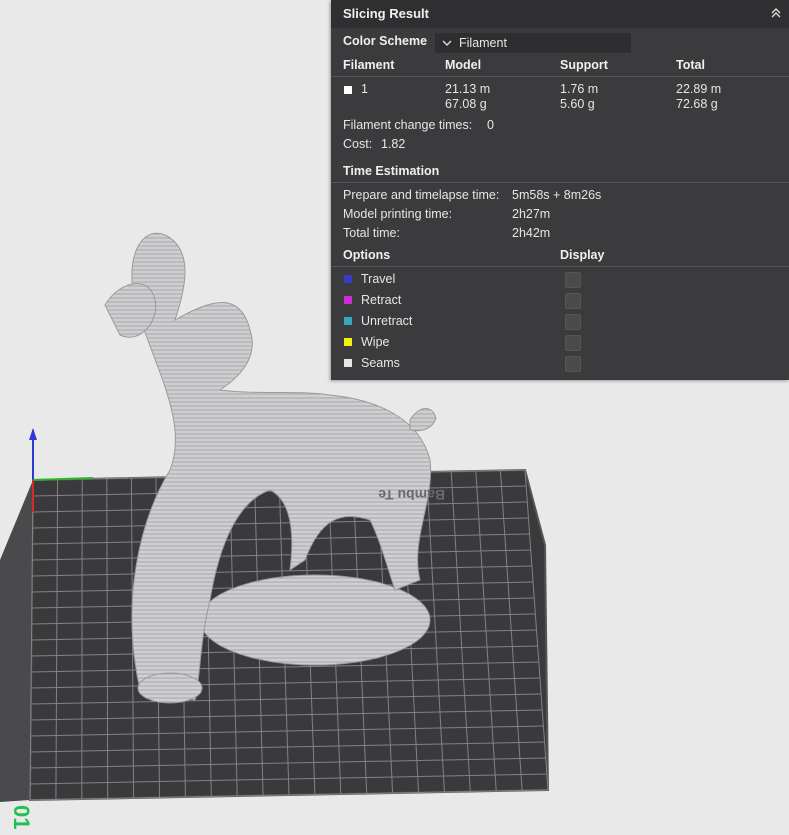 The width and height of the screenshot is (789, 835). What do you see at coordinates (411, 495) in the screenshot?
I see `plate-brand-text: Bambu Te` at bounding box center [411, 495].